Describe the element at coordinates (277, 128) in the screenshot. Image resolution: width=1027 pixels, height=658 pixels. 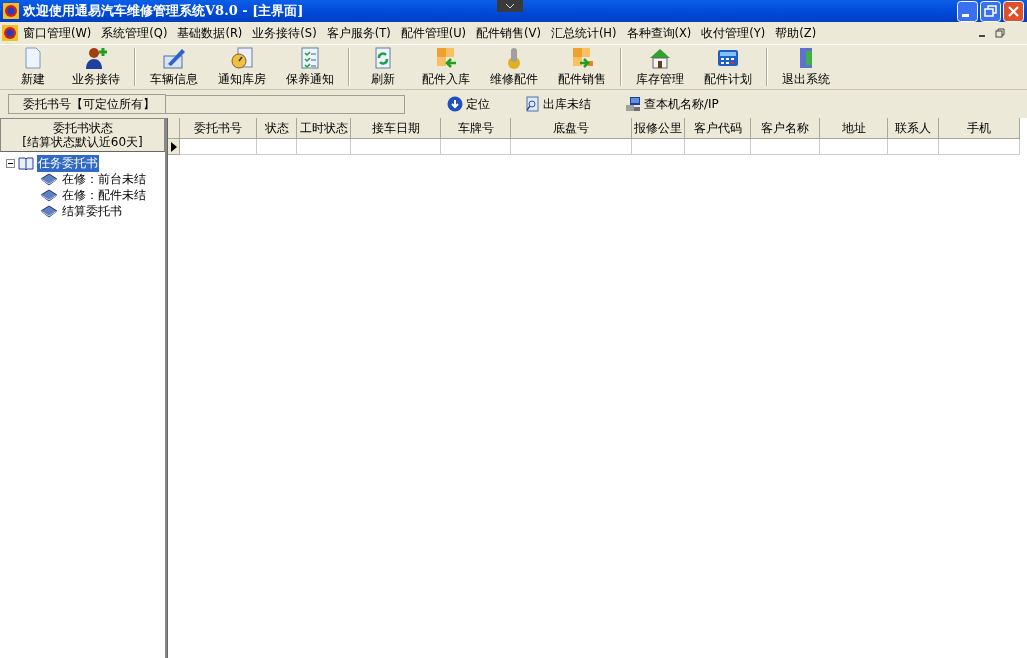
I see `column-header: 状态` at that location.